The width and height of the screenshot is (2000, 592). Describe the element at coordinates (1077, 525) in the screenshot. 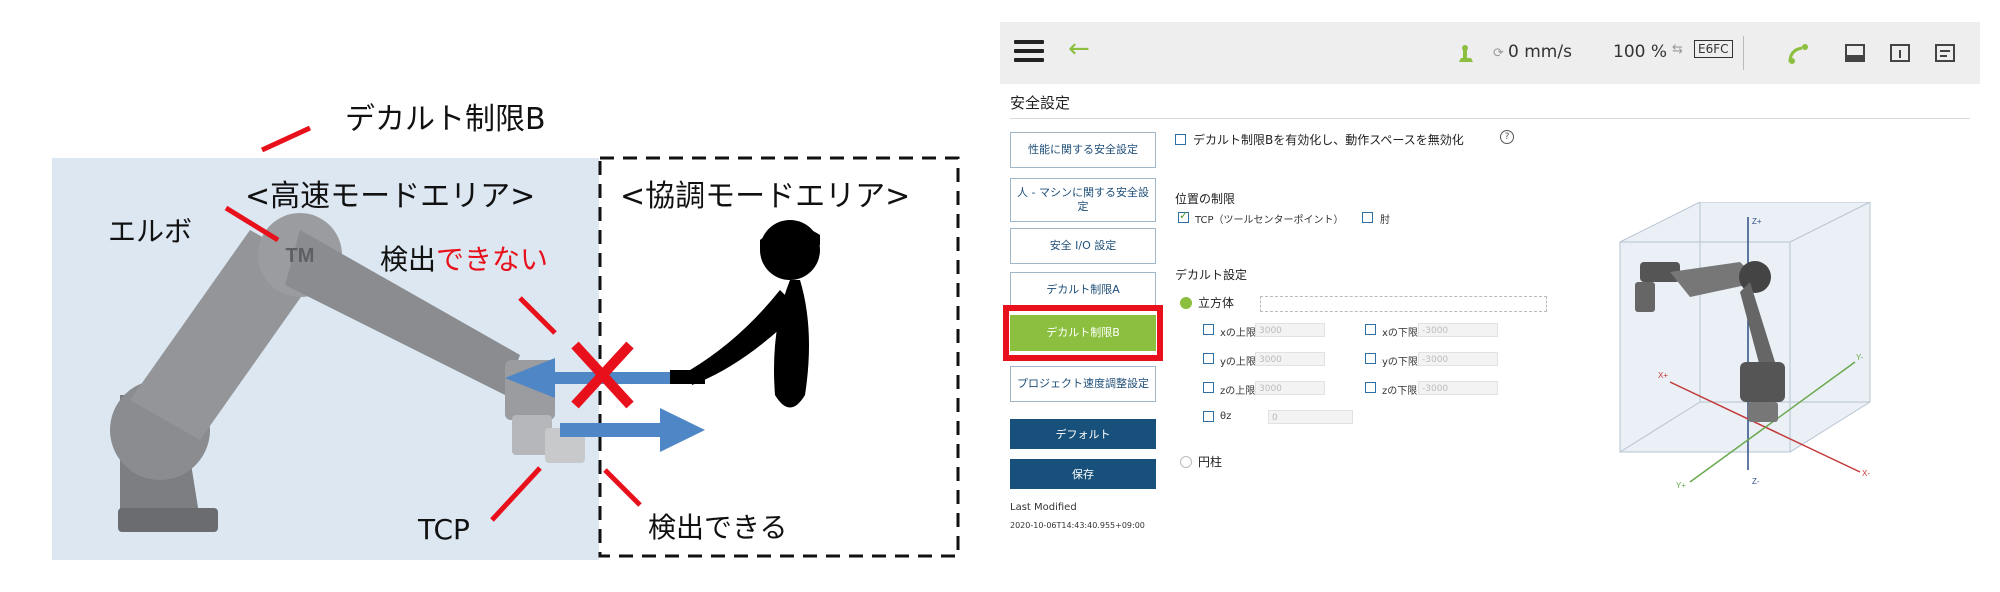

I see `last-modified-value: 2020-10-06T14:43:40.955+09:00` at that location.